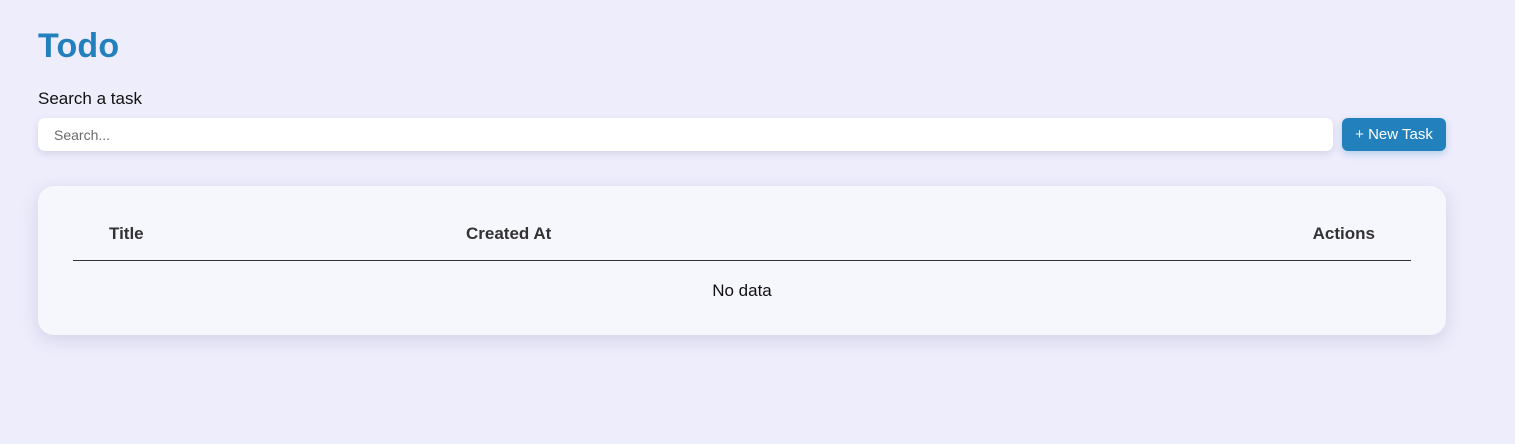 Image resolution: width=1515 pixels, height=444 pixels. Describe the element at coordinates (126, 233) in the screenshot. I see `column-header-title: Title` at that location.